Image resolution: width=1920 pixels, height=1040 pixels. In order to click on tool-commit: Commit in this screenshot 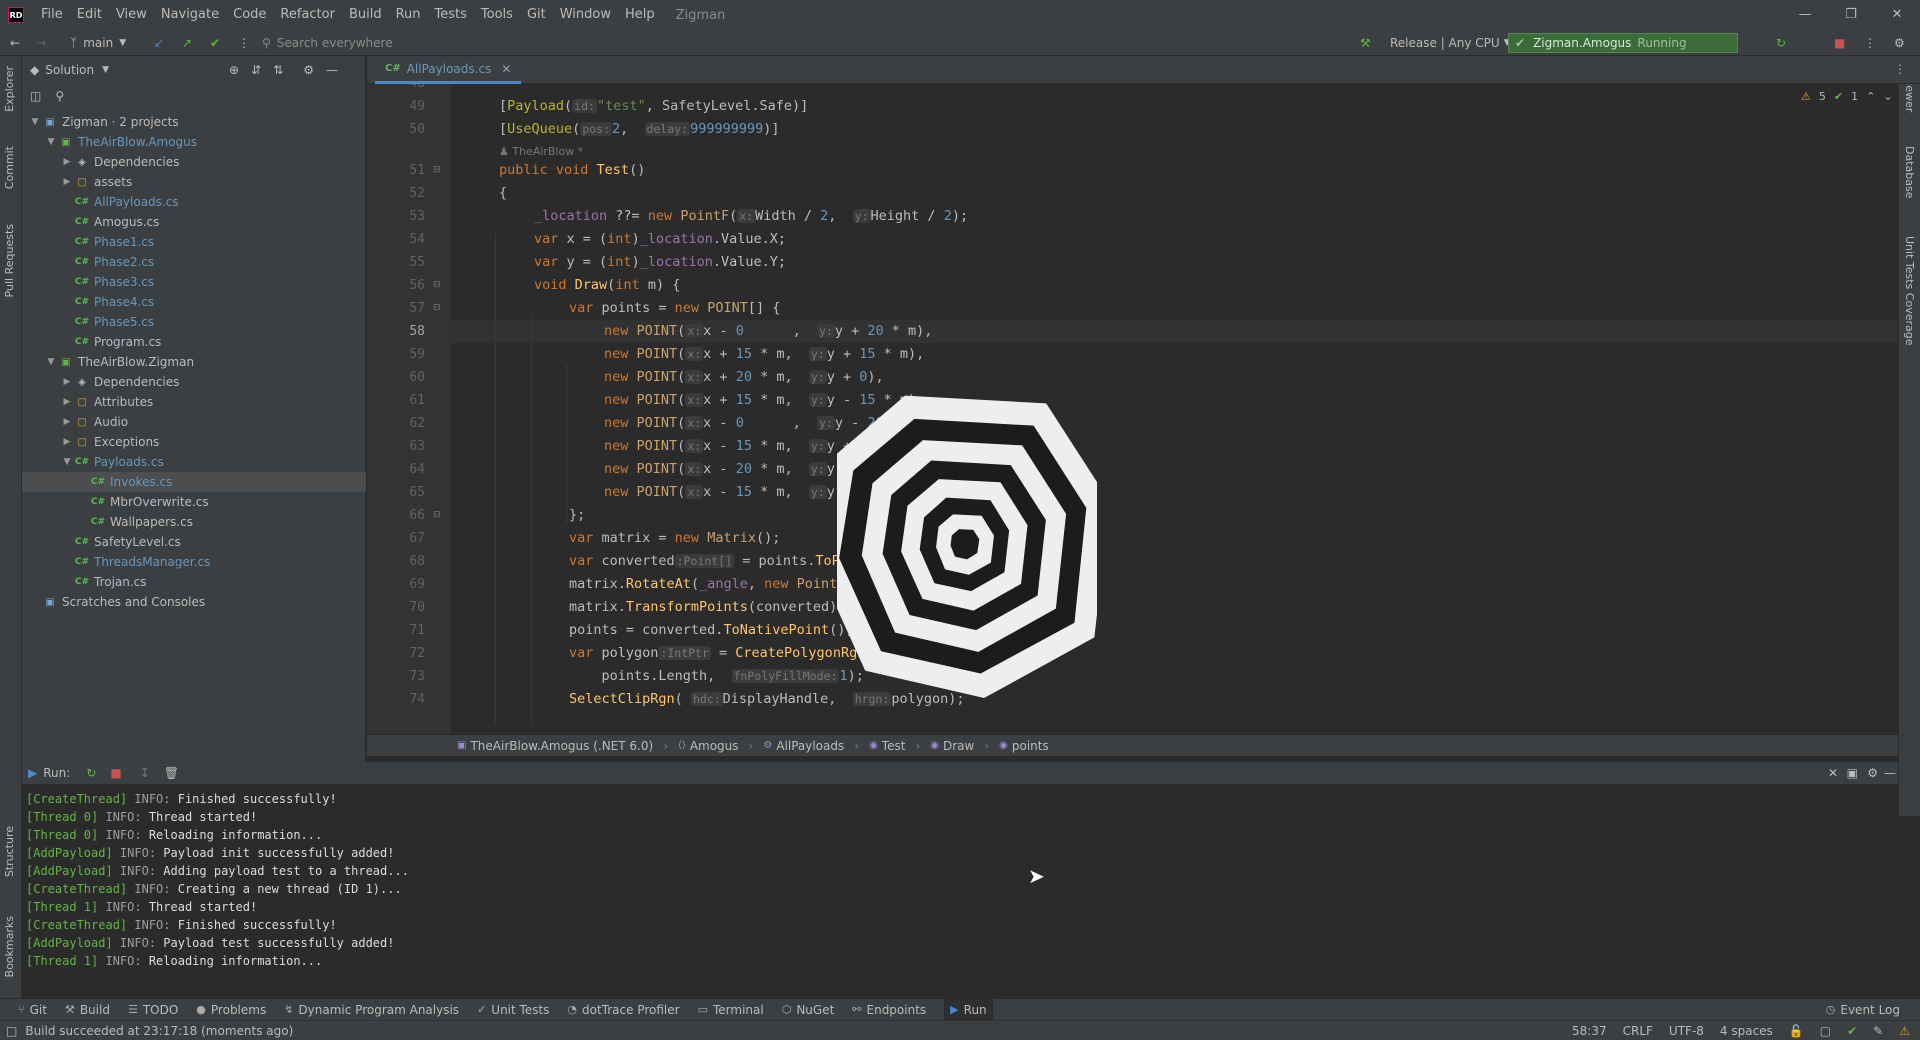, I will do `click(9, 167)`.